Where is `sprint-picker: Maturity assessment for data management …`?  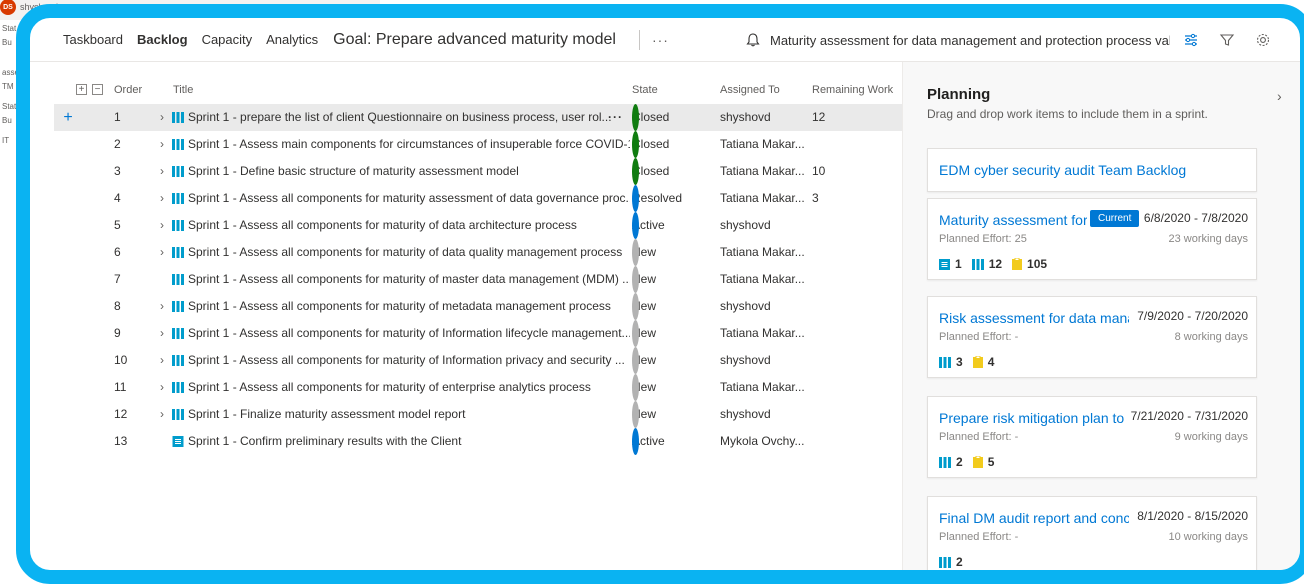
sprint-picker: Maturity assessment for data management … is located at coordinates (1012, 40).